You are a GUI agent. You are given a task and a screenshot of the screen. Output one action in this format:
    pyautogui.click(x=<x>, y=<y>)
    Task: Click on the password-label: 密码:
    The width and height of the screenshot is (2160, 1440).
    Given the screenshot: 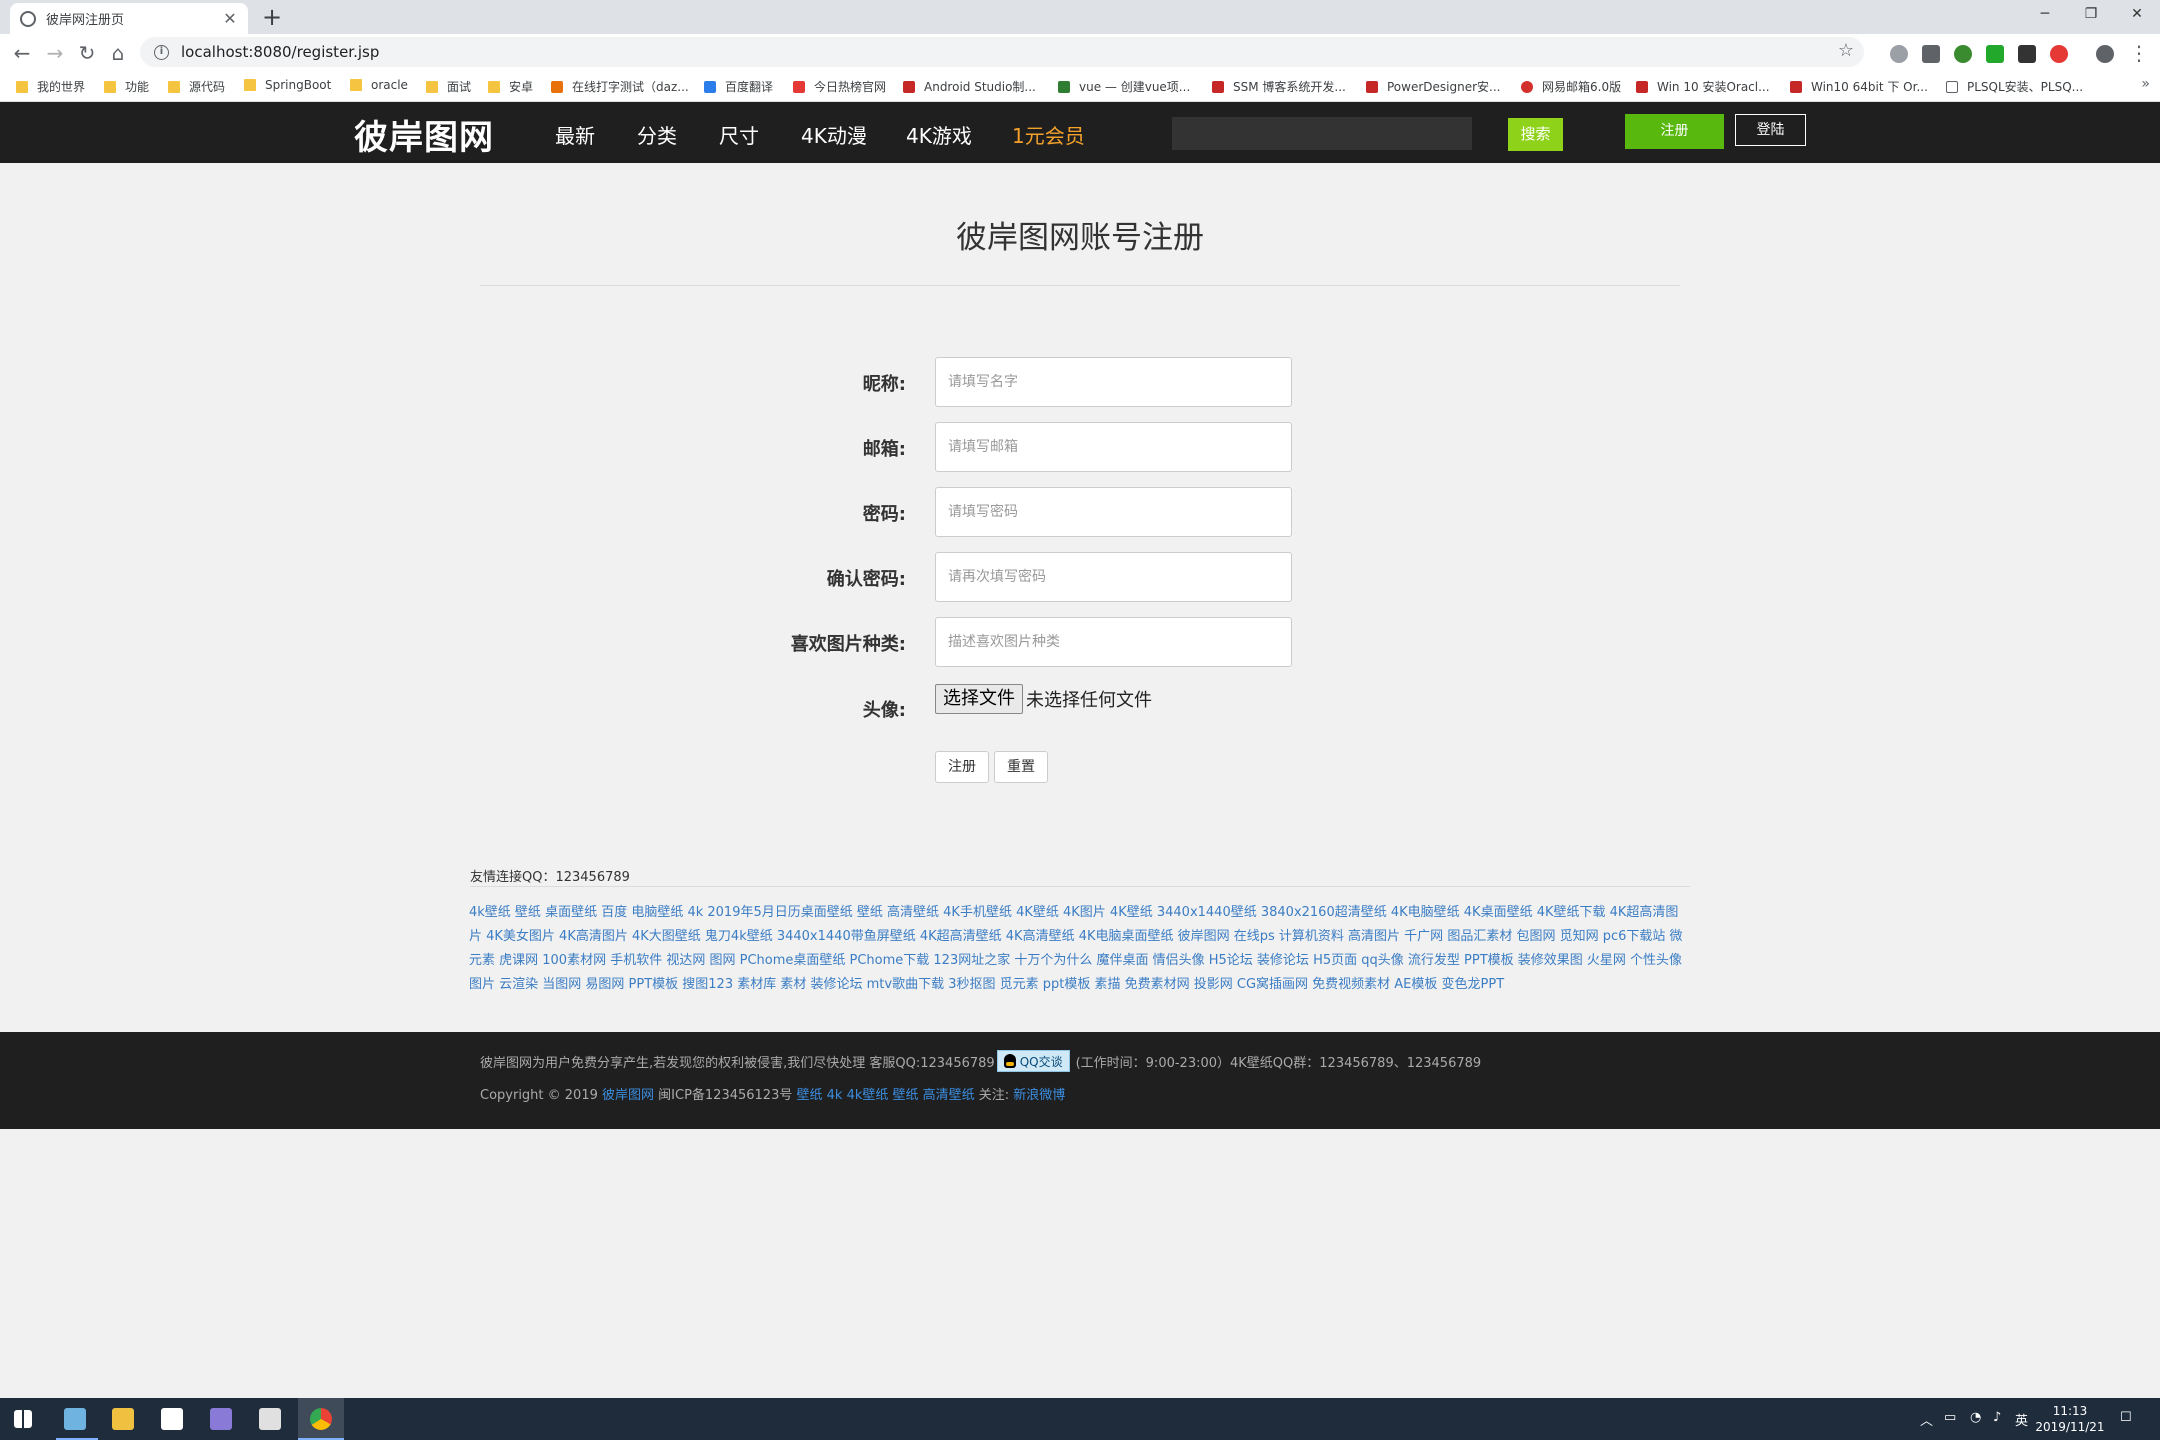 What is the action you would take?
    pyautogui.click(x=884, y=514)
    